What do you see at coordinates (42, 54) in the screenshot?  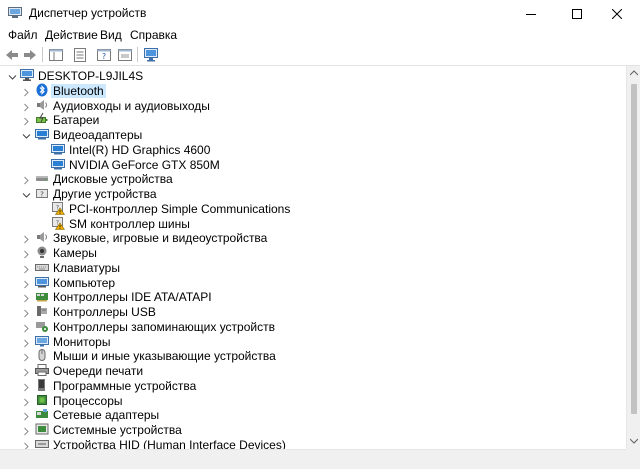 I see `toolbar-separator` at bounding box center [42, 54].